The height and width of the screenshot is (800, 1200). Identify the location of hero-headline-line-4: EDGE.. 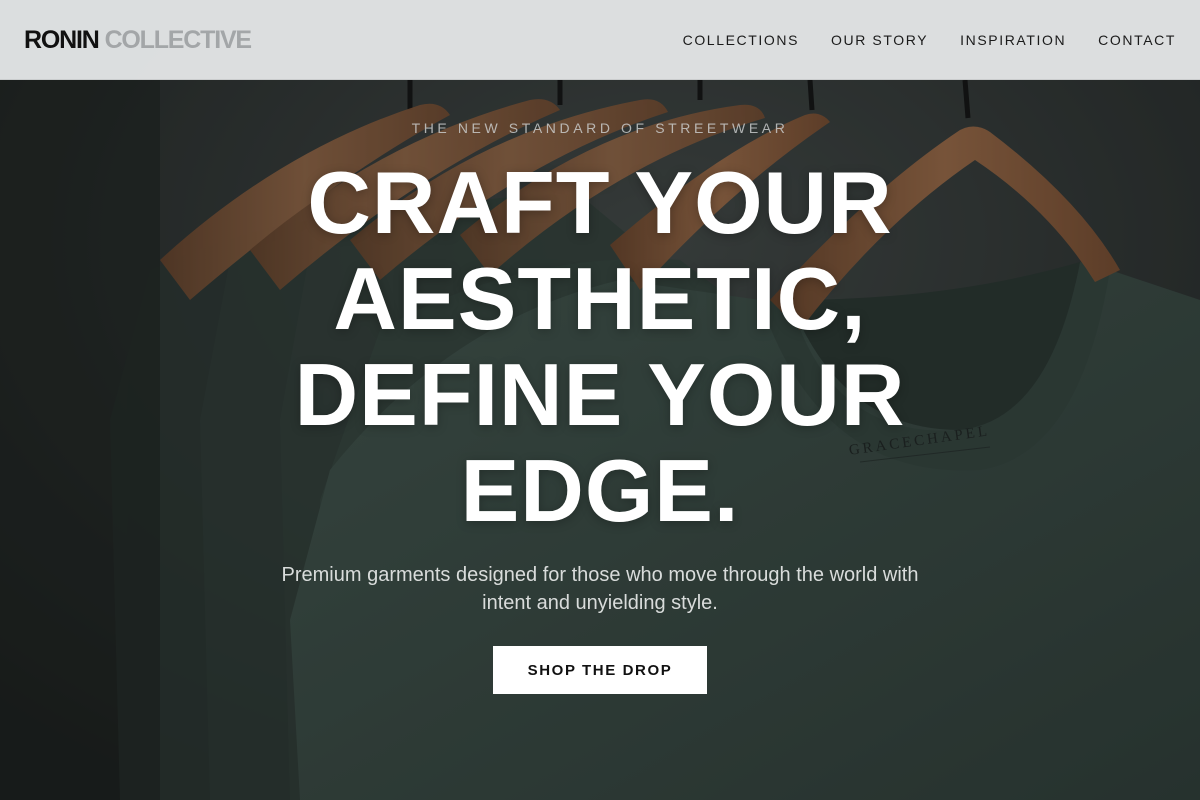
(600, 490).